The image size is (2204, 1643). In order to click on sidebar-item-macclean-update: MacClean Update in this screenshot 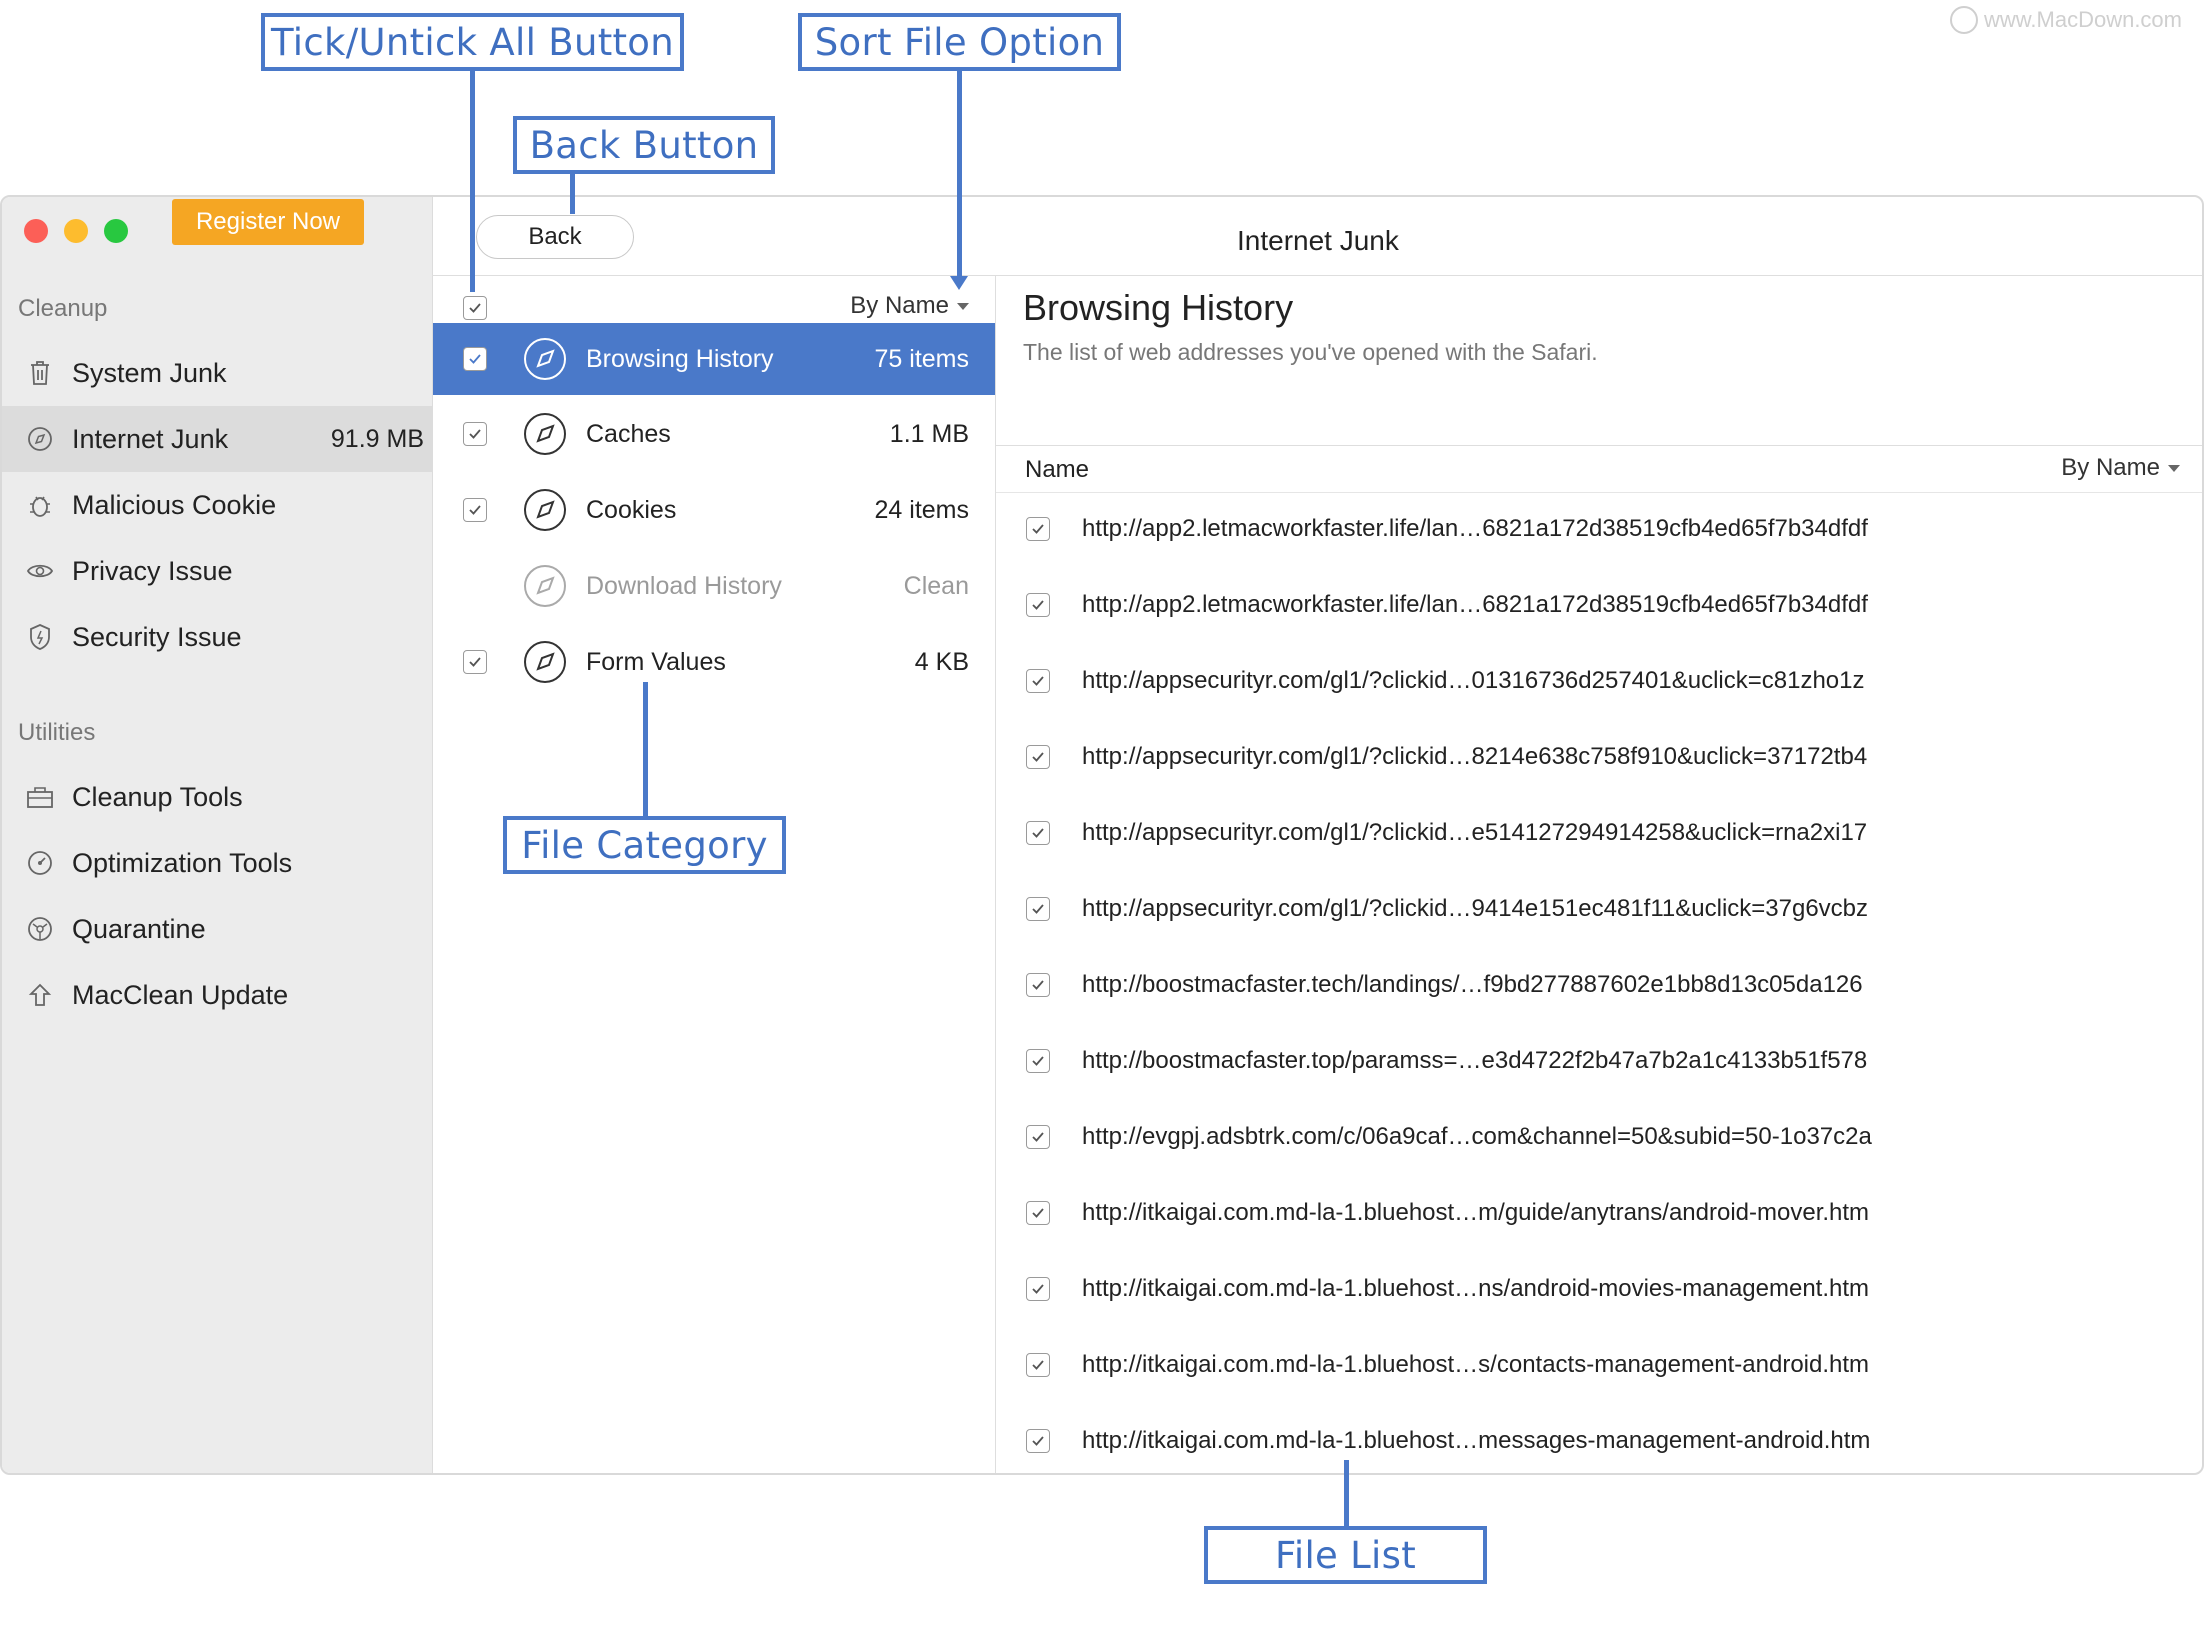, I will do `click(217, 995)`.